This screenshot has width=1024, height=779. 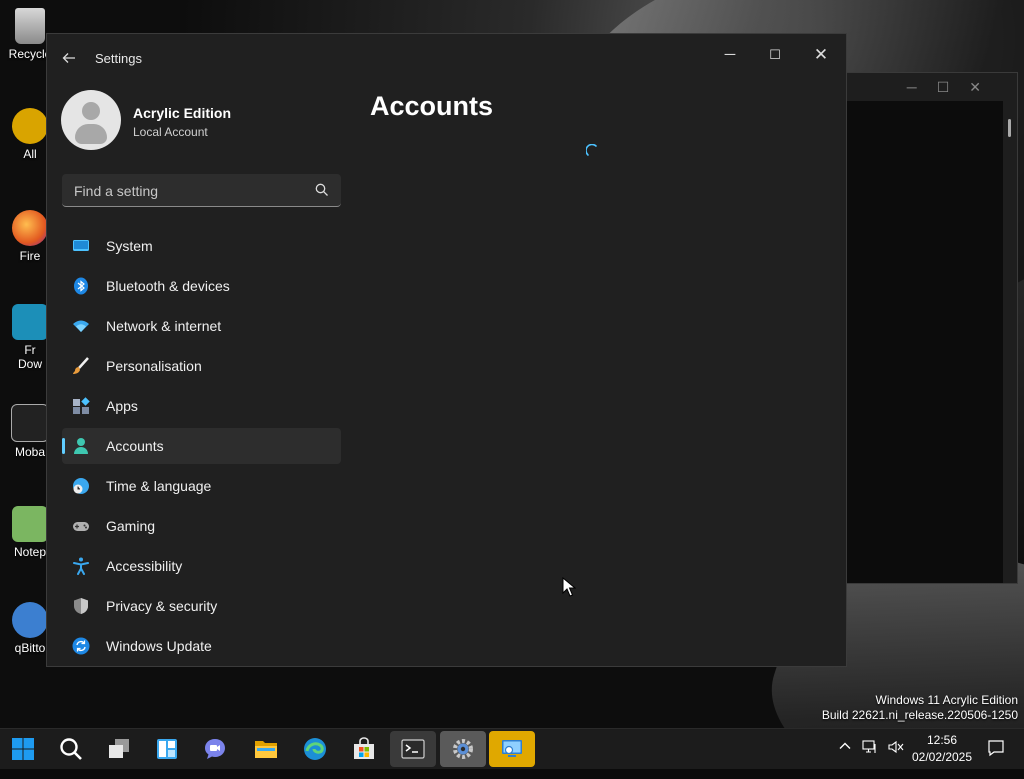 I want to click on terminal-icon, so click(x=413, y=749).